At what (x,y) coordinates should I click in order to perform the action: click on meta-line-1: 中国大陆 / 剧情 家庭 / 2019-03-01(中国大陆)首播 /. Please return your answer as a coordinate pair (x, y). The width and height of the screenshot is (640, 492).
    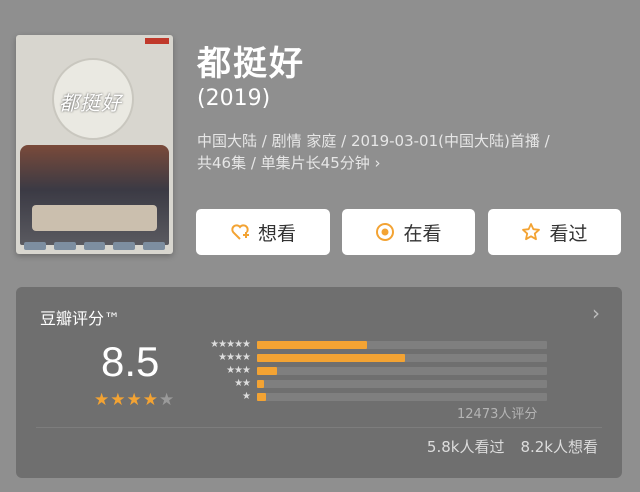
    Looking at the image, I should click on (373, 141).